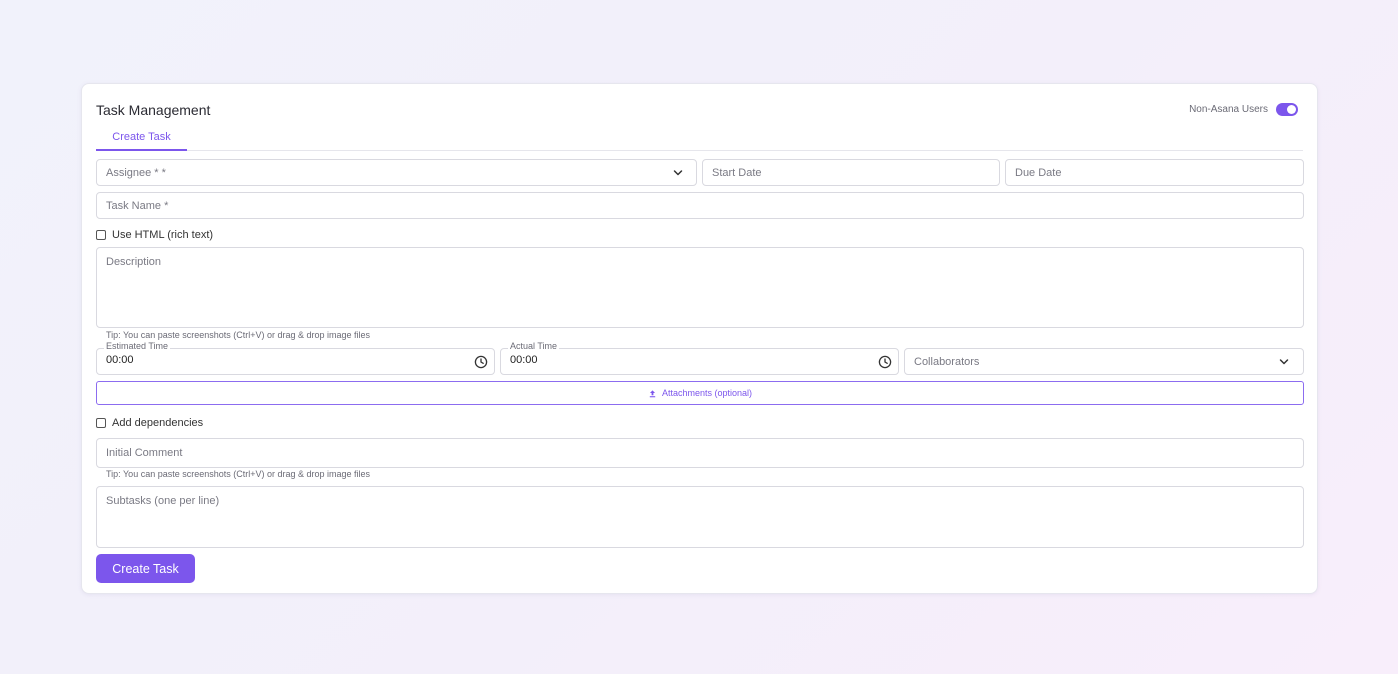 The height and width of the screenshot is (674, 1398). What do you see at coordinates (652, 393) in the screenshot?
I see `upload-icon` at bounding box center [652, 393].